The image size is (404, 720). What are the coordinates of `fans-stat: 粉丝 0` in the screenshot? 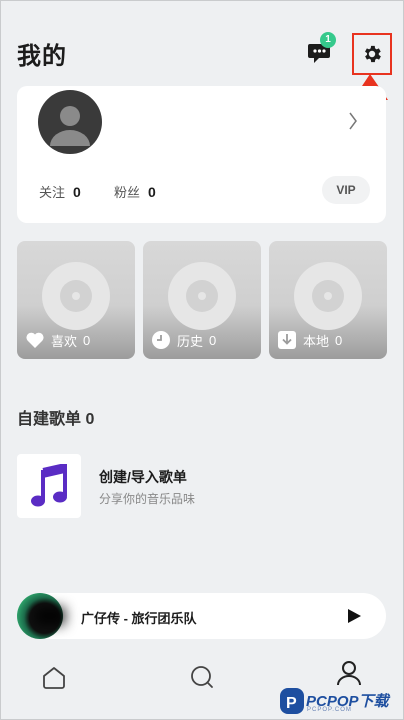 It's located at (135, 191).